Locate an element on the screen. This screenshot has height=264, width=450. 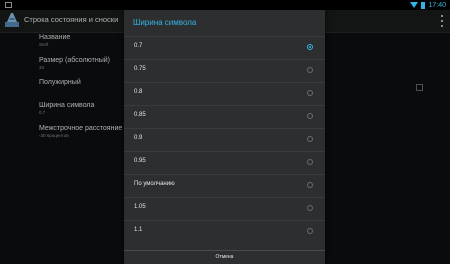
dialog-title: Ширина символа is located at coordinates (165, 22).